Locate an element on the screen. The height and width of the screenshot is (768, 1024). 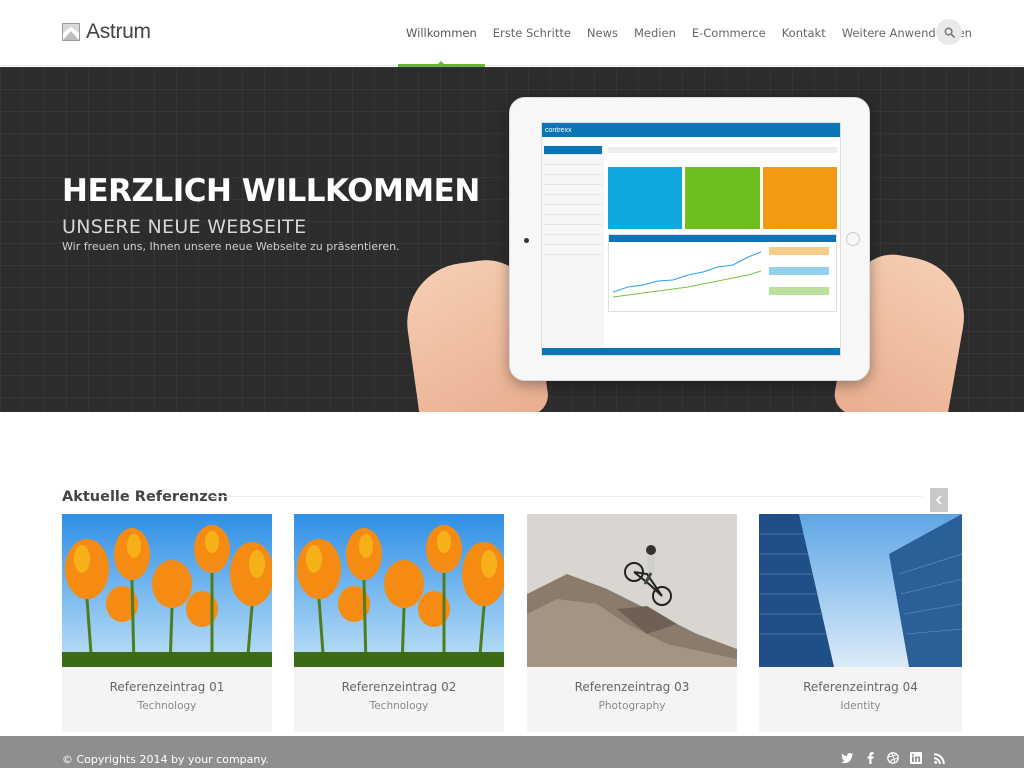
reference-title: Referenzeintrag 03 is located at coordinates (632, 687).